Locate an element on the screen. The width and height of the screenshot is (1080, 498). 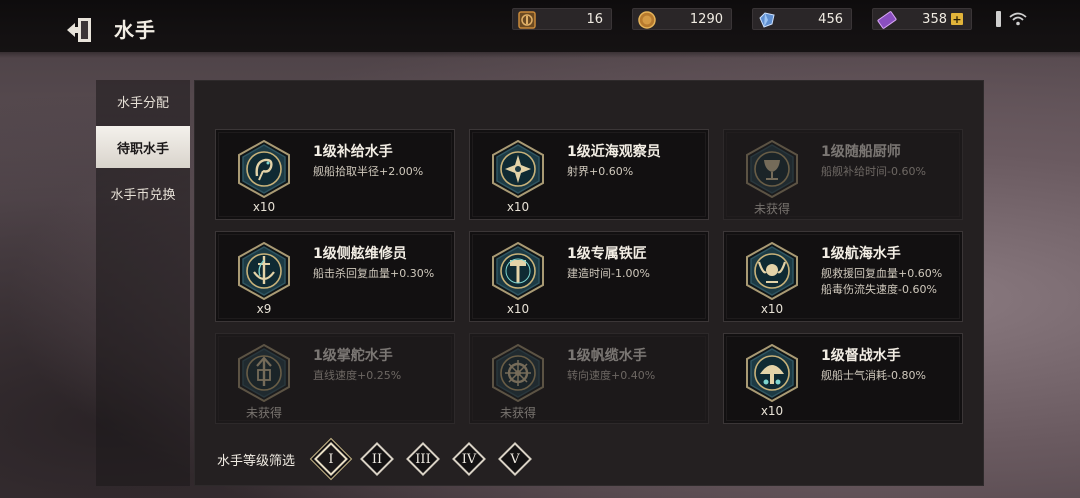
sailor-name: 1级侧舷维修员 is located at coordinates (360, 254).